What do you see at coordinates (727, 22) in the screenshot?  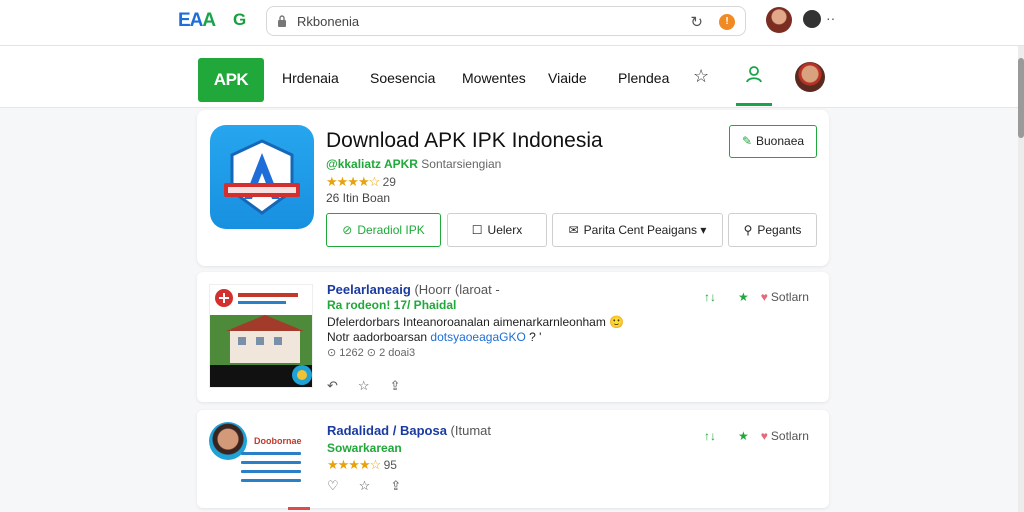 I see `extension-icon: !` at bounding box center [727, 22].